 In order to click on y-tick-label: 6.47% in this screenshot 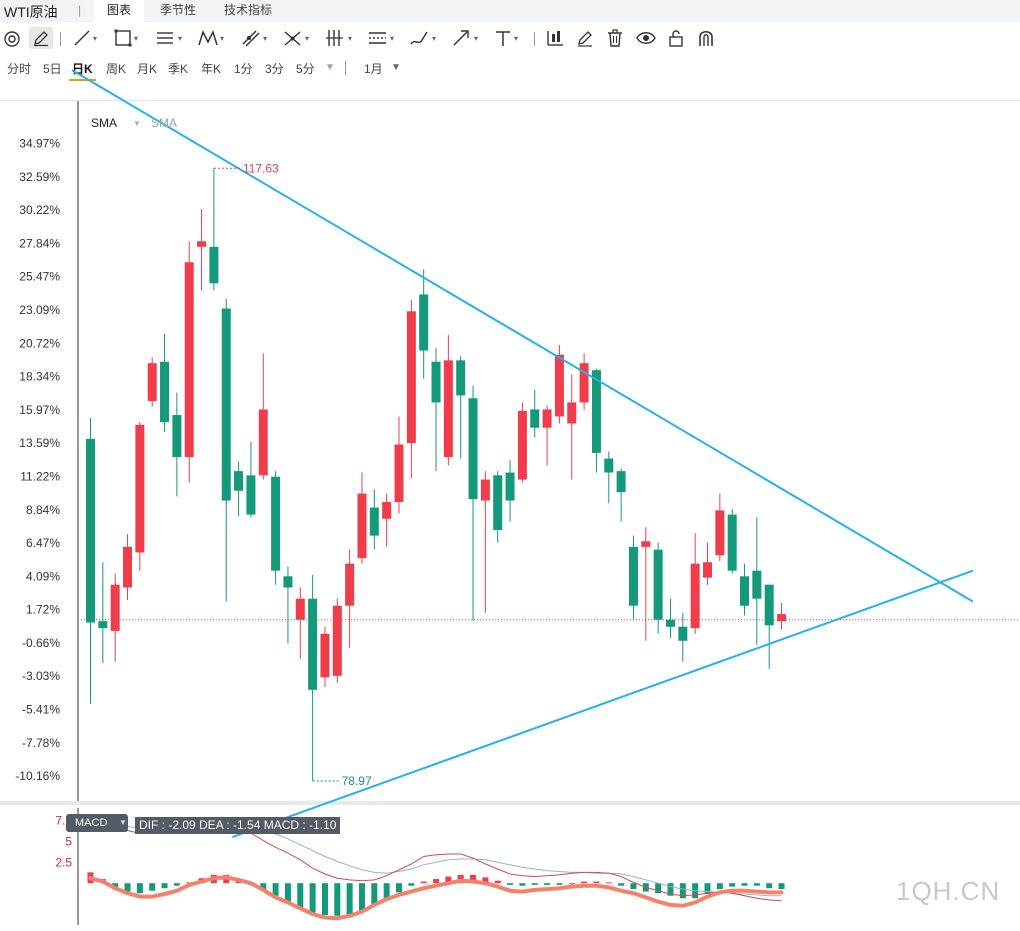, I will do `click(43, 543)`.